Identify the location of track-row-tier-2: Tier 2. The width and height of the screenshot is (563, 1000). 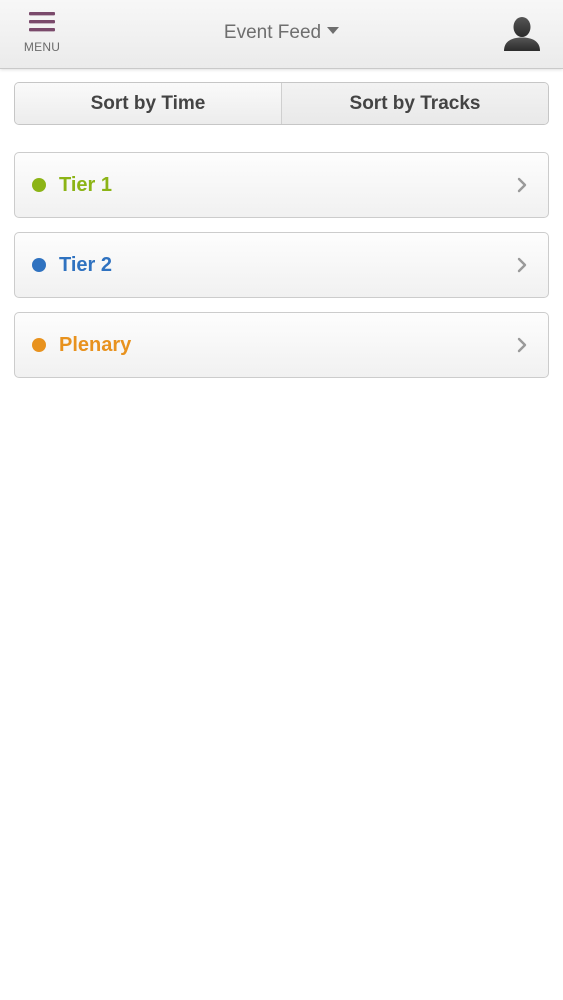
(281, 265).